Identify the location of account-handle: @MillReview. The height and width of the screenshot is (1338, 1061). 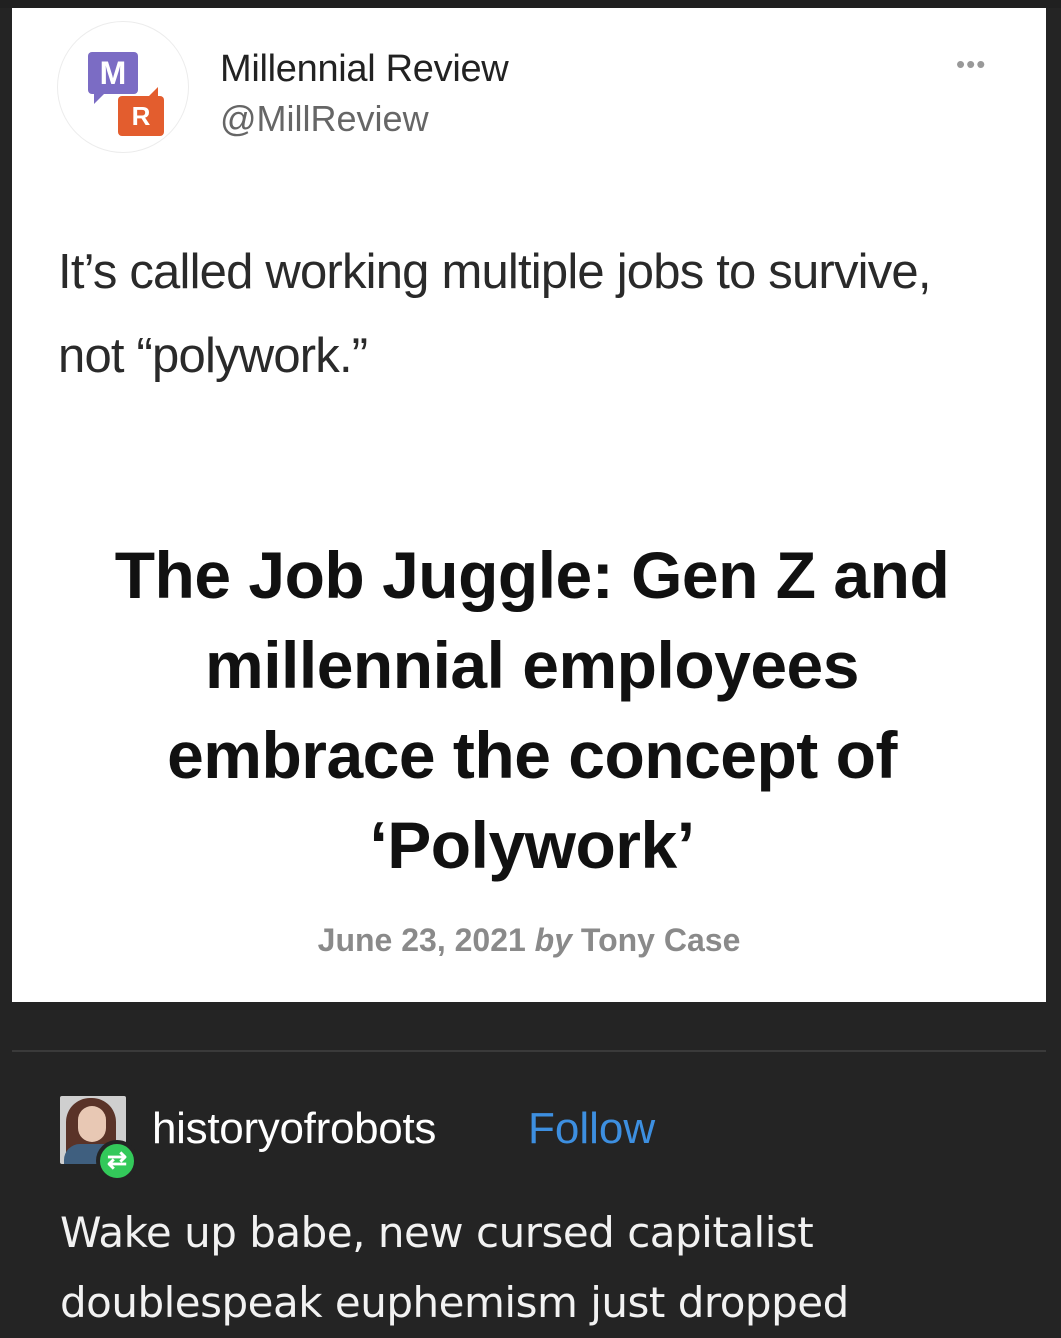
(324, 119).